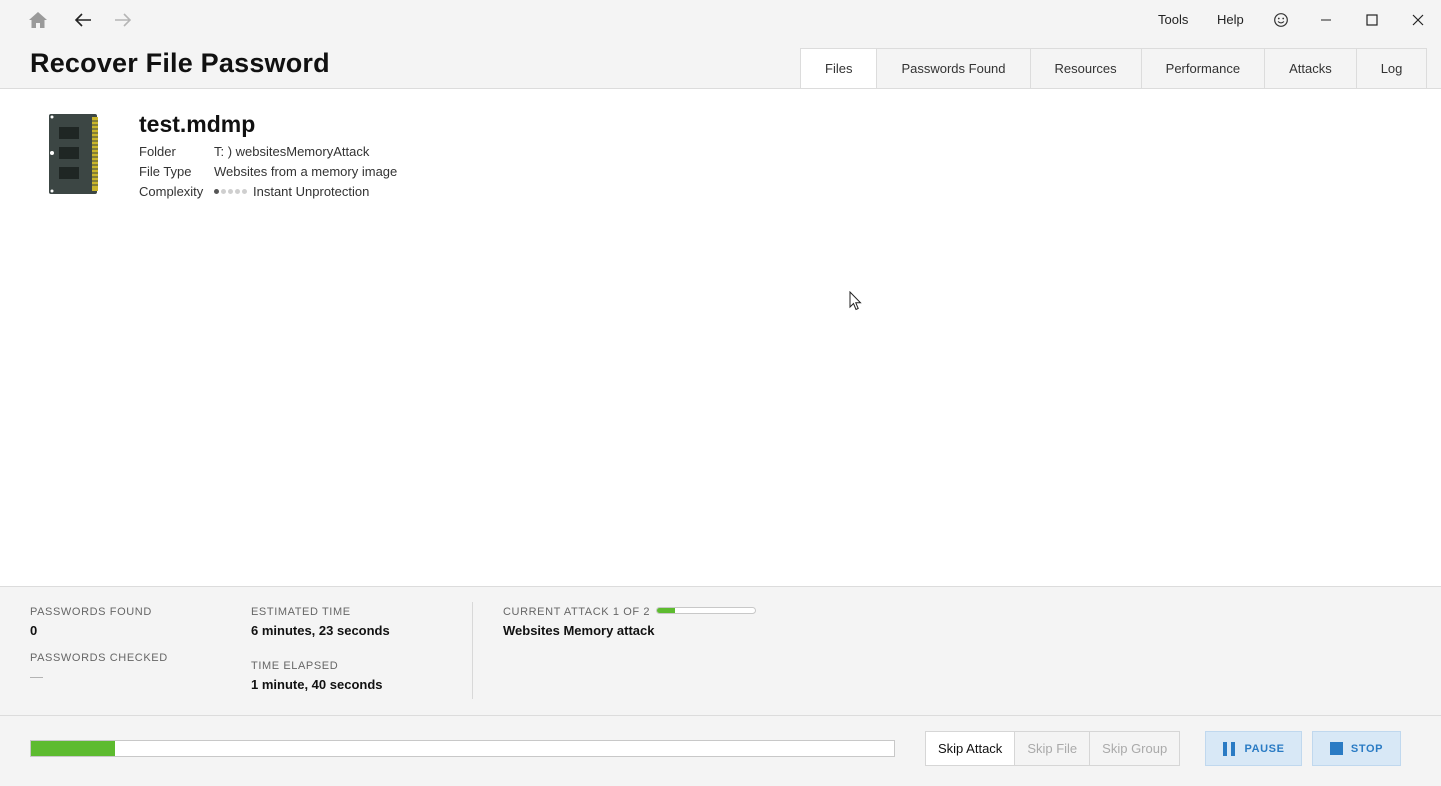 This screenshot has width=1441, height=786. I want to click on close-icon, so click(1418, 20).